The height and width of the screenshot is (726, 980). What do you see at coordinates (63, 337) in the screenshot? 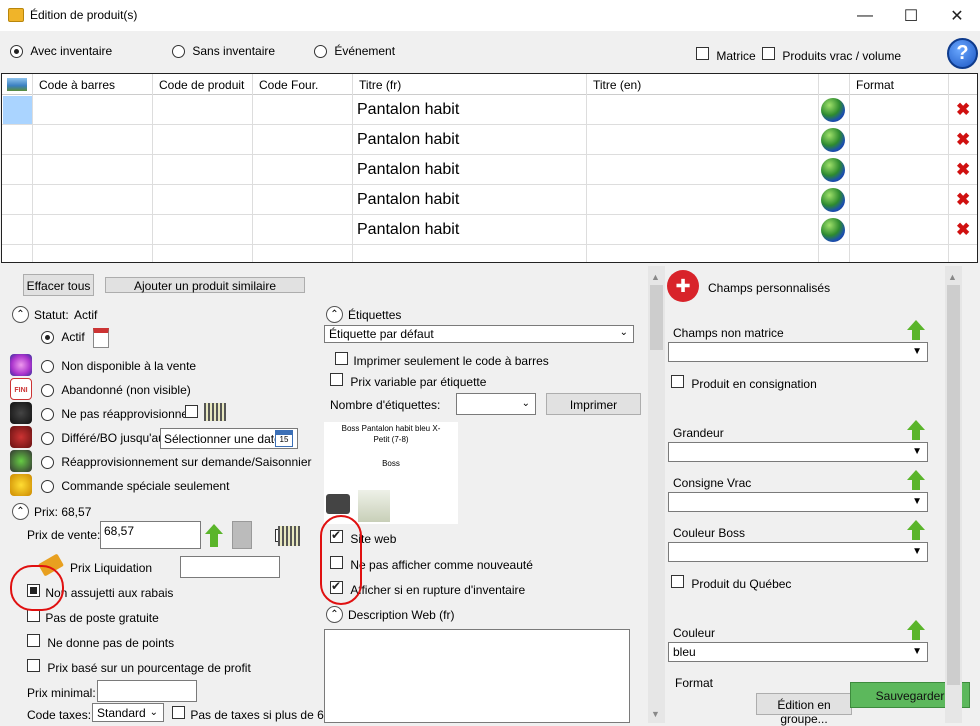
I see `status-actif: Actif` at bounding box center [63, 337].